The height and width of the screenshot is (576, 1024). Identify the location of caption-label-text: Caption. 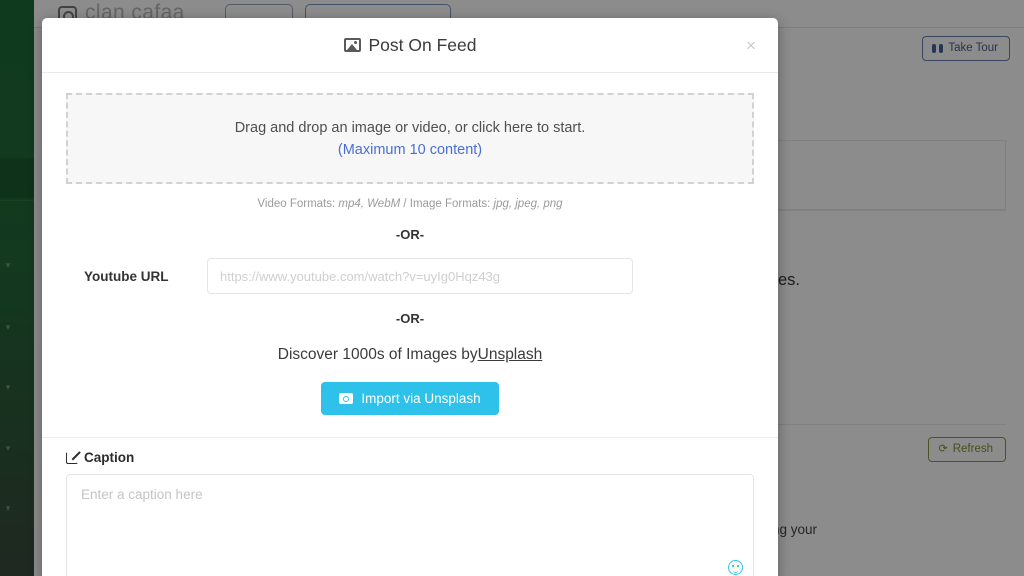
(109, 457).